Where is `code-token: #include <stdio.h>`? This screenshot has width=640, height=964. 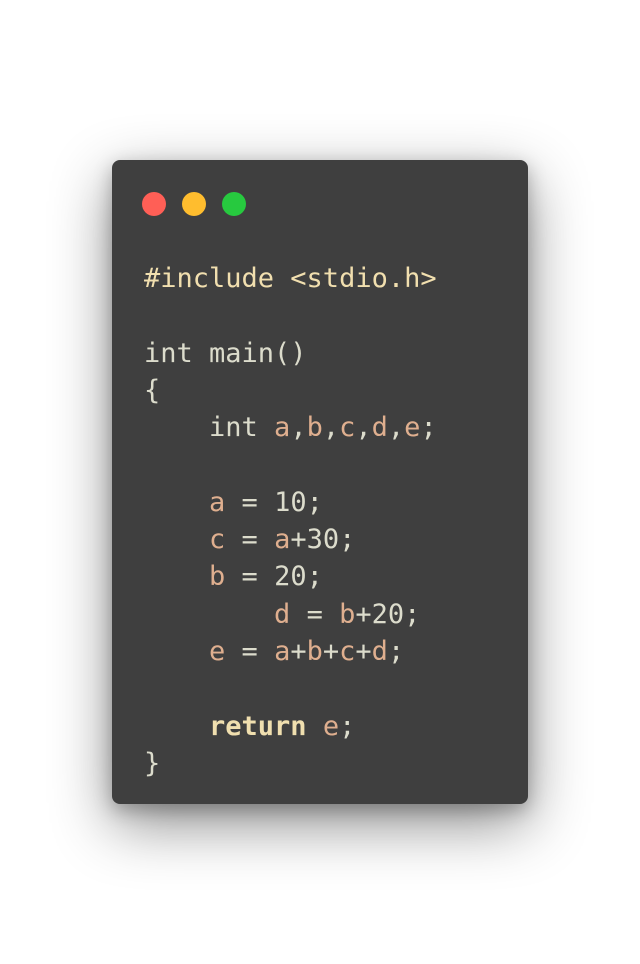 code-token: #include <stdio.h> is located at coordinates (290, 278).